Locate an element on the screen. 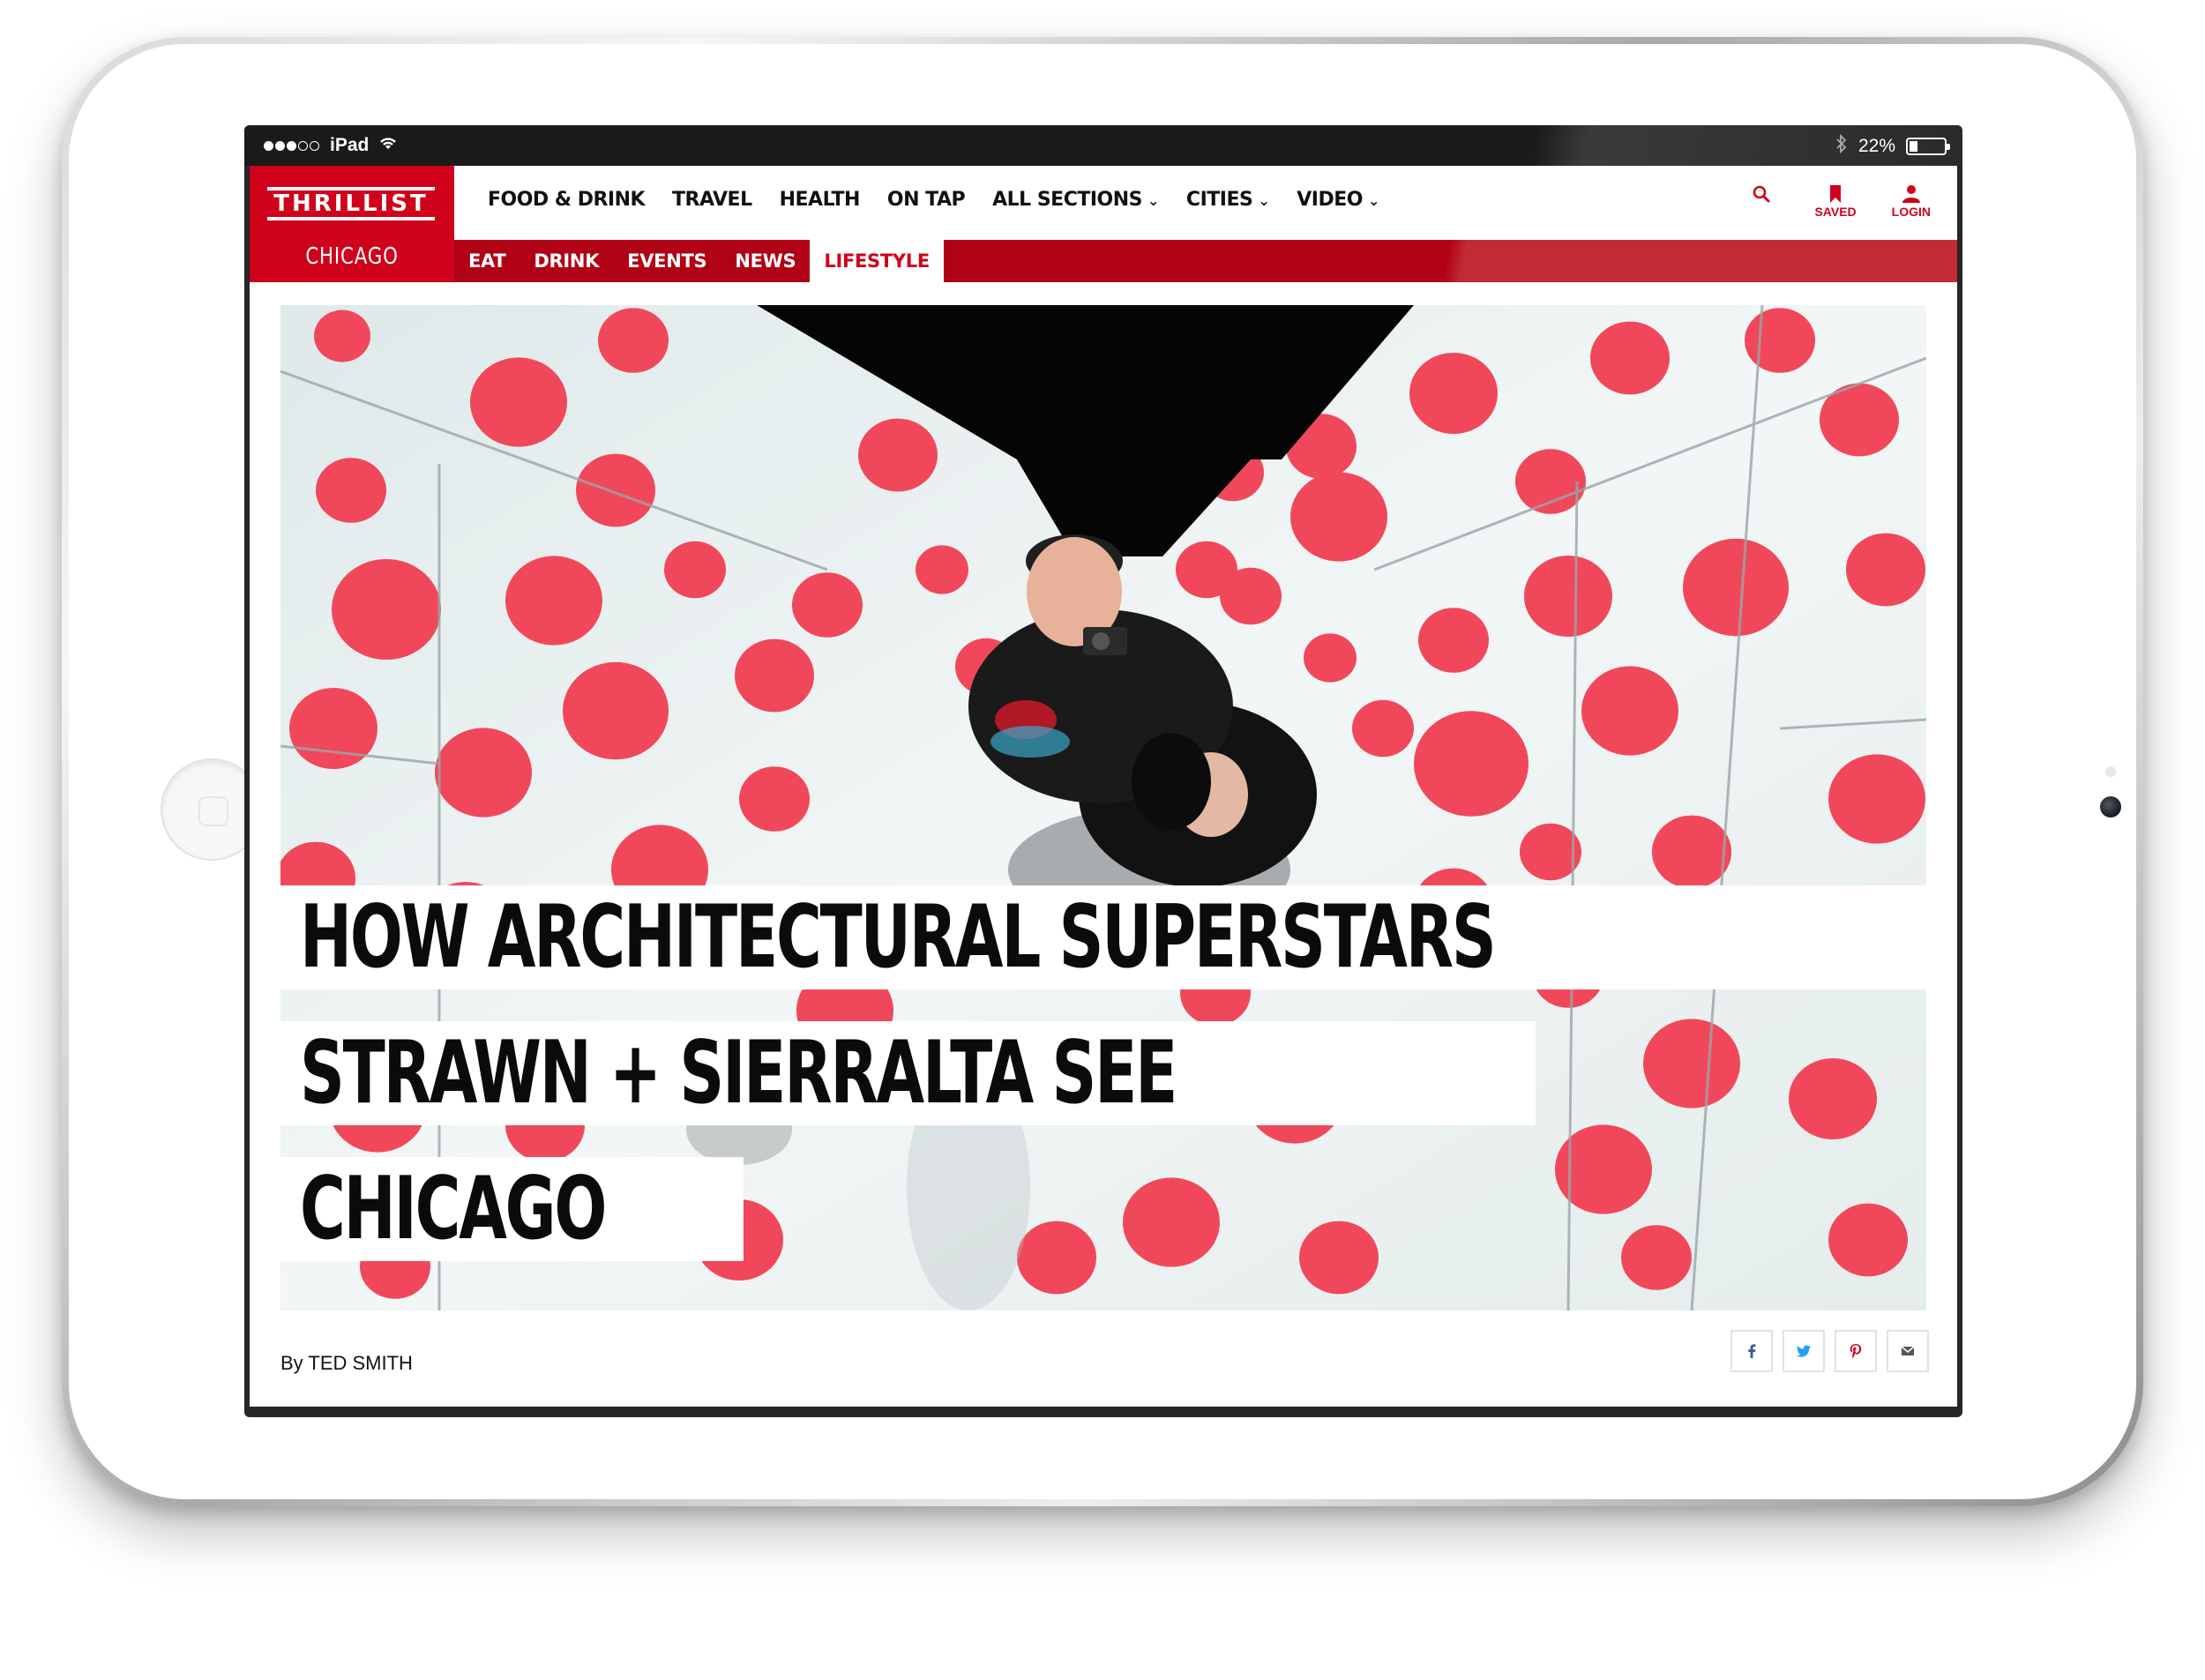 The image size is (2205, 1680). twitter-share-button is located at coordinates (1804, 1351).